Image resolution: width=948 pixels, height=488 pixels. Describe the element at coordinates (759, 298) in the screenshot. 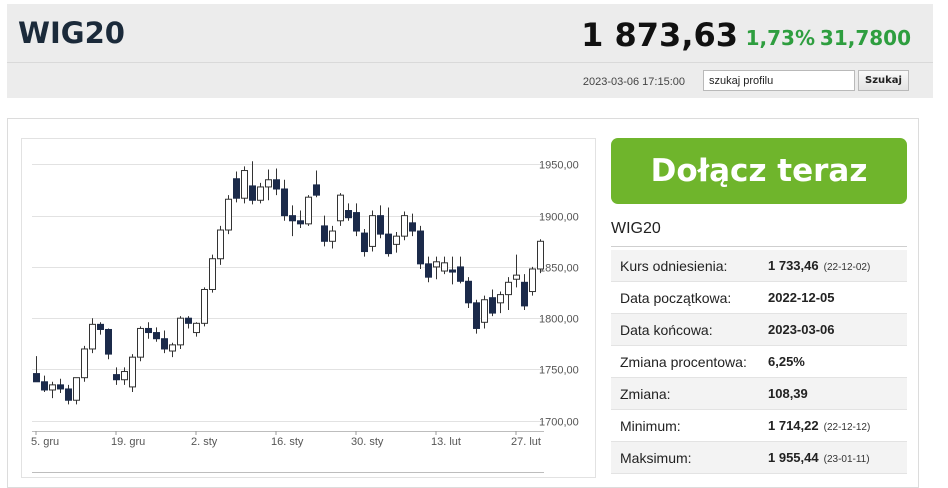

I see `info-row: Data początkowa: 2022-12-05` at that location.